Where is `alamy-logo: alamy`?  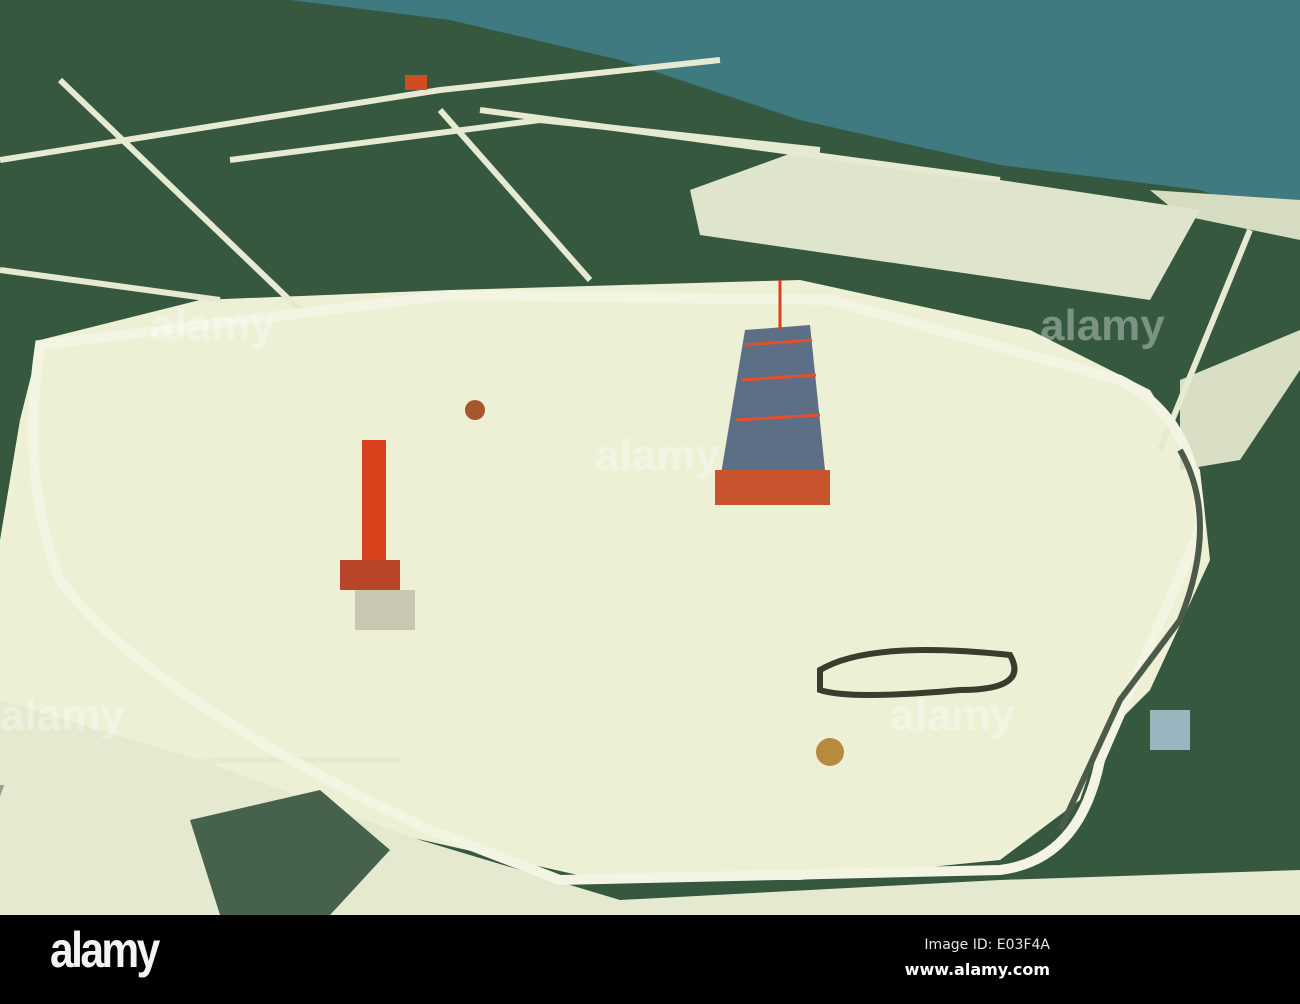 alamy-logo: alamy is located at coordinates (105, 950).